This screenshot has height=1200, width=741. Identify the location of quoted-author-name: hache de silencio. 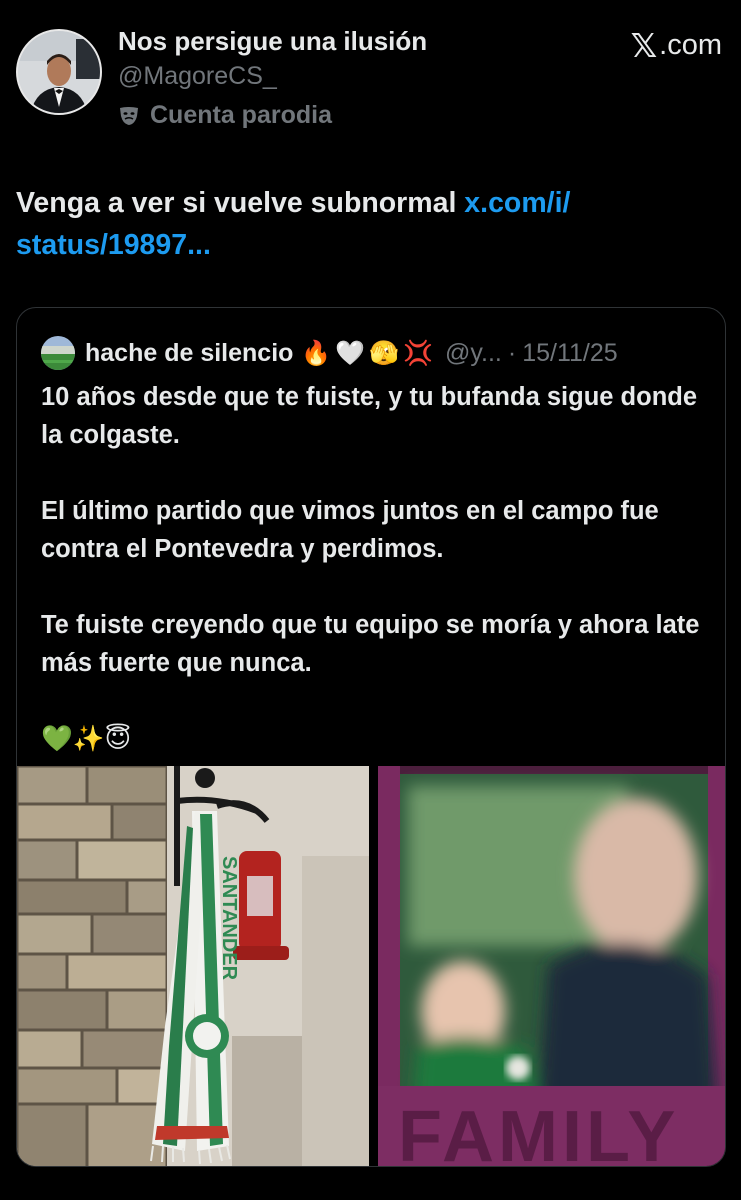
(189, 353).